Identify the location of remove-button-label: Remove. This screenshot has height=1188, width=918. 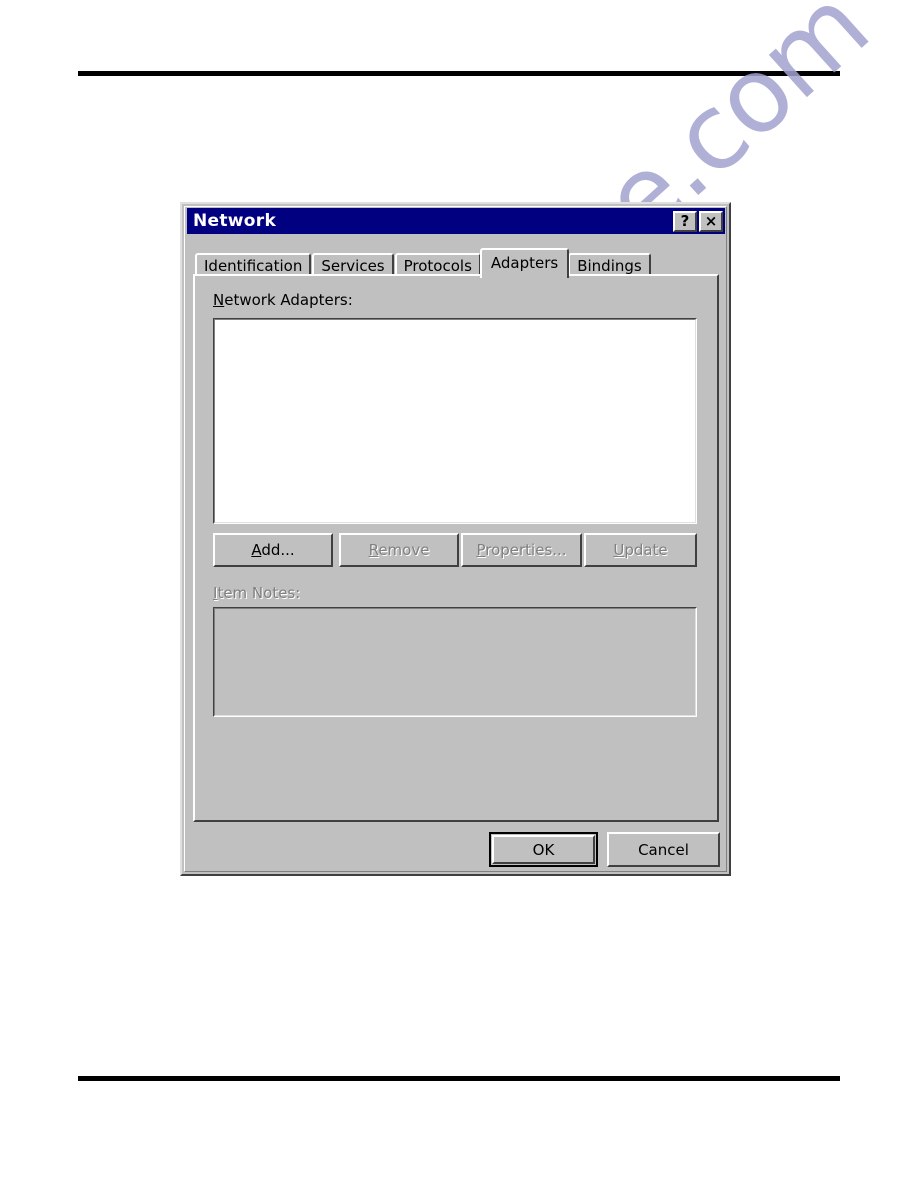
(399, 550).